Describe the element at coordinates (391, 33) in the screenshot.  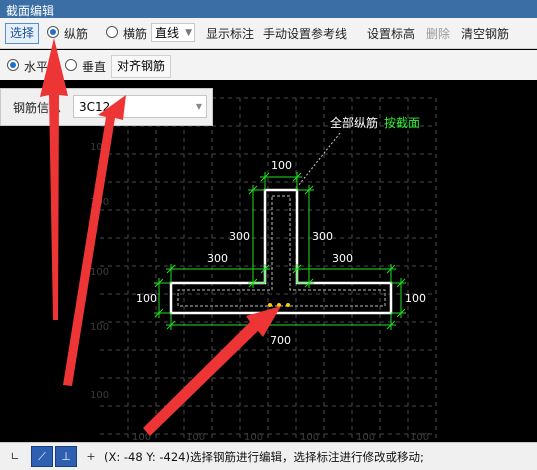
I see `set-elevation-button: 设置标高` at that location.